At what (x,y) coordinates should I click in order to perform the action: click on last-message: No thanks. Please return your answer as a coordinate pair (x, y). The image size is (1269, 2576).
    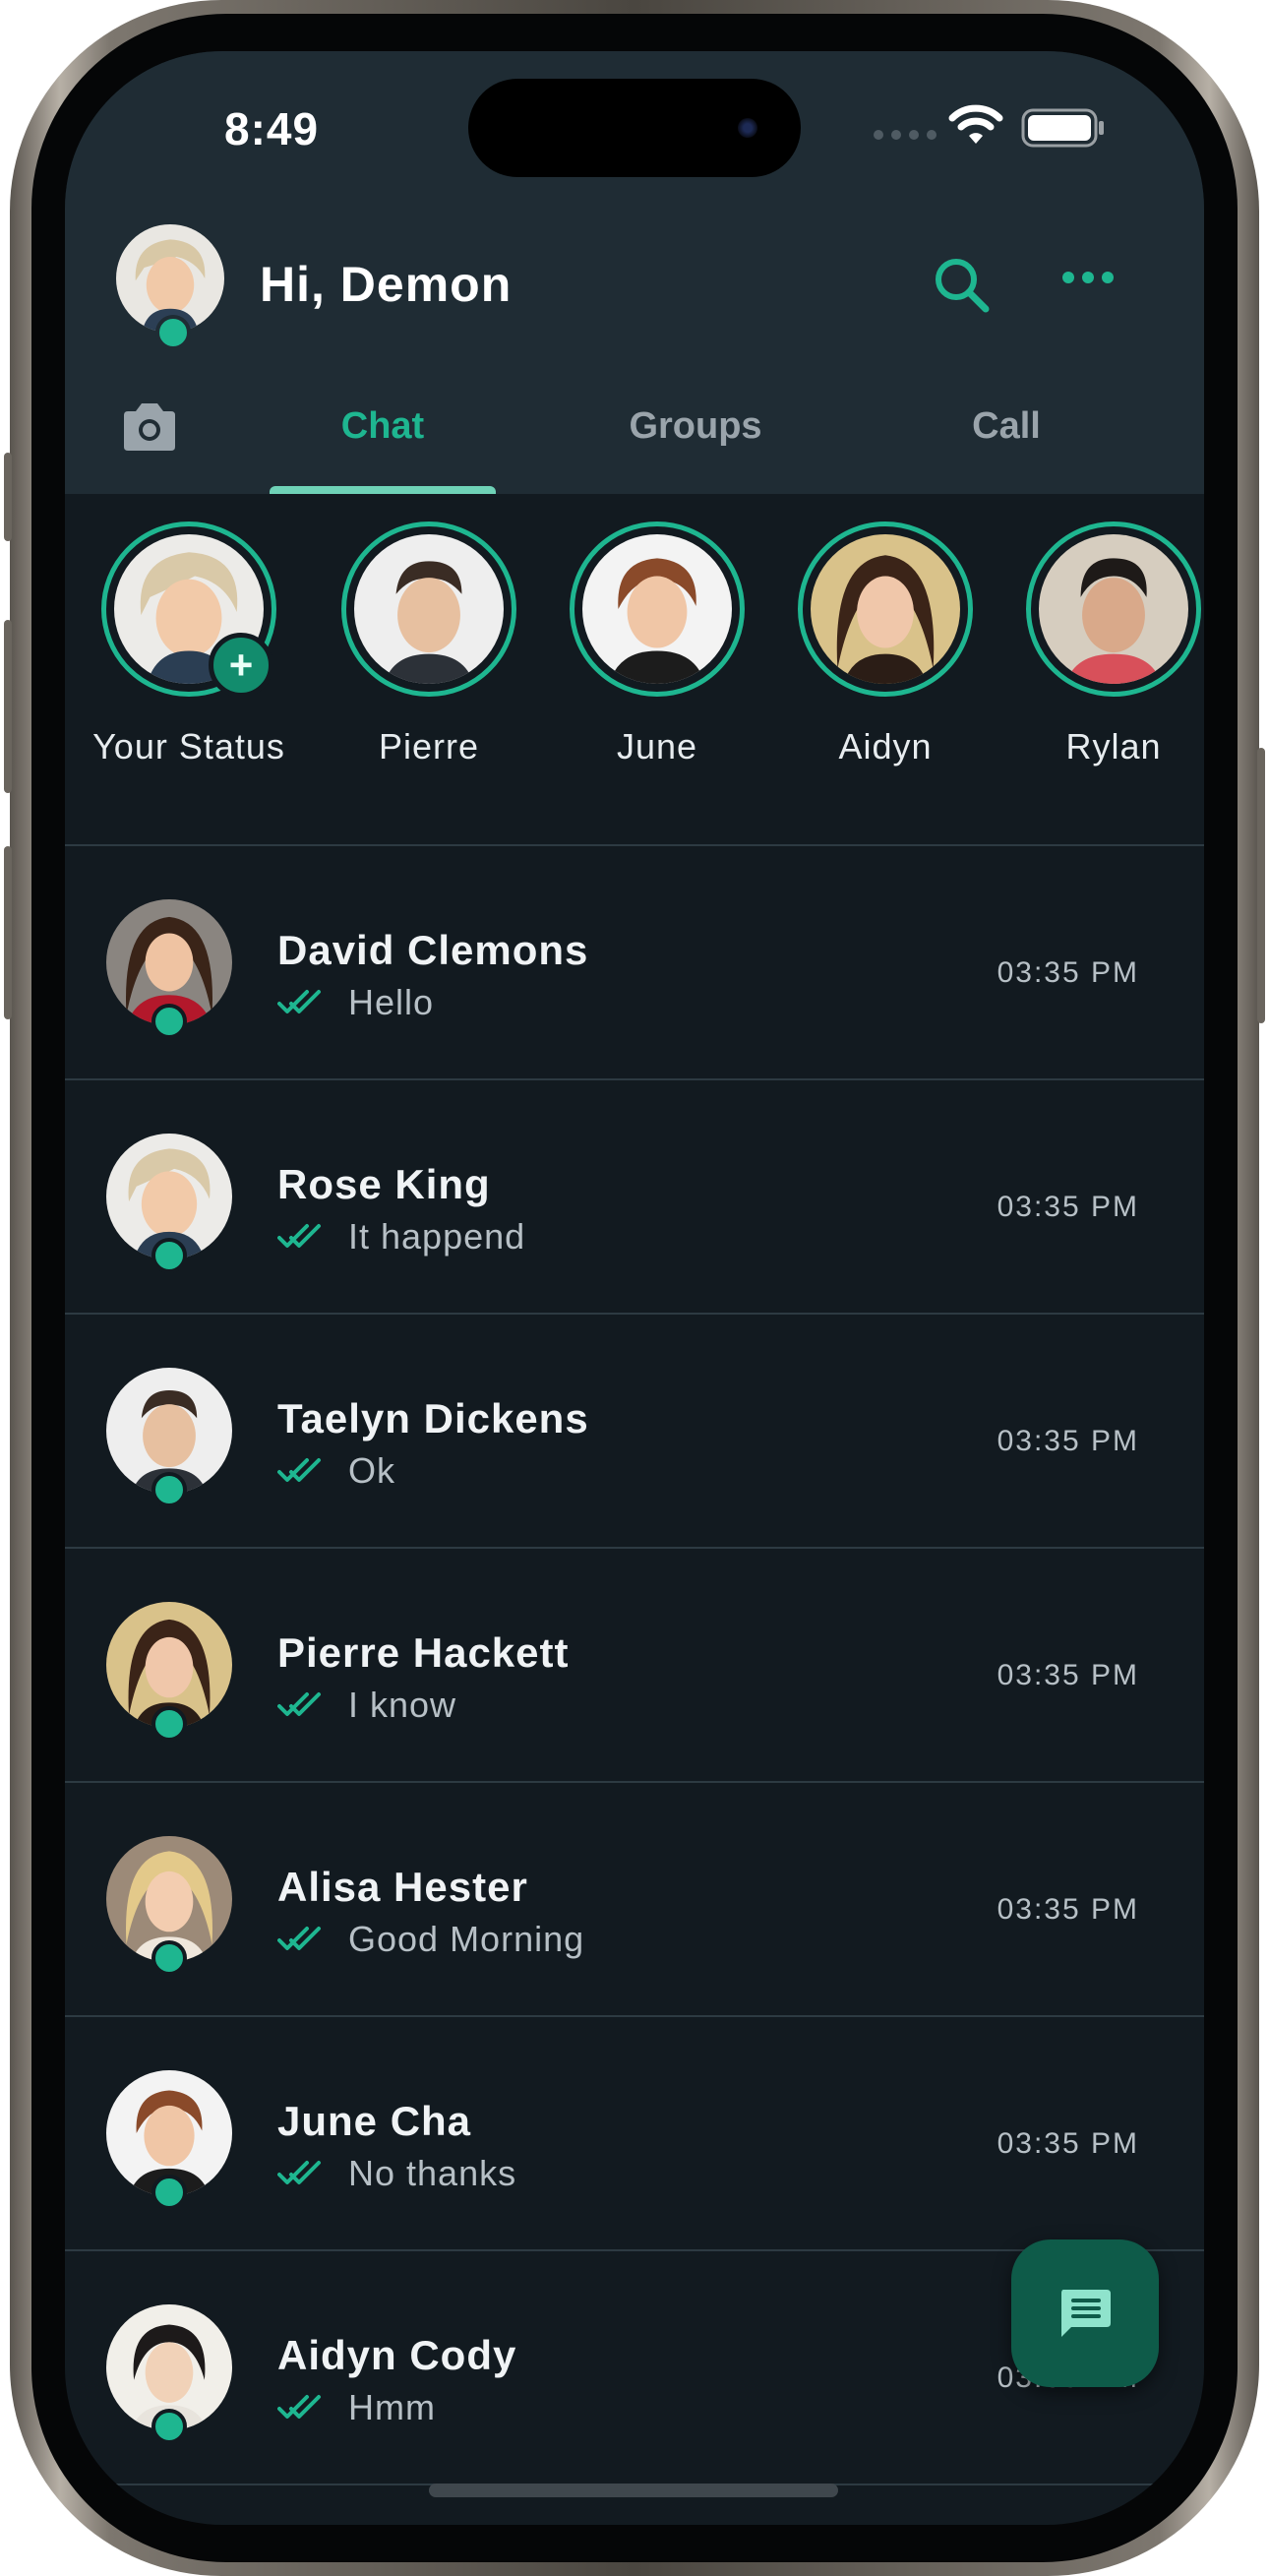
    Looking at the image, I should click on (396, 2173).